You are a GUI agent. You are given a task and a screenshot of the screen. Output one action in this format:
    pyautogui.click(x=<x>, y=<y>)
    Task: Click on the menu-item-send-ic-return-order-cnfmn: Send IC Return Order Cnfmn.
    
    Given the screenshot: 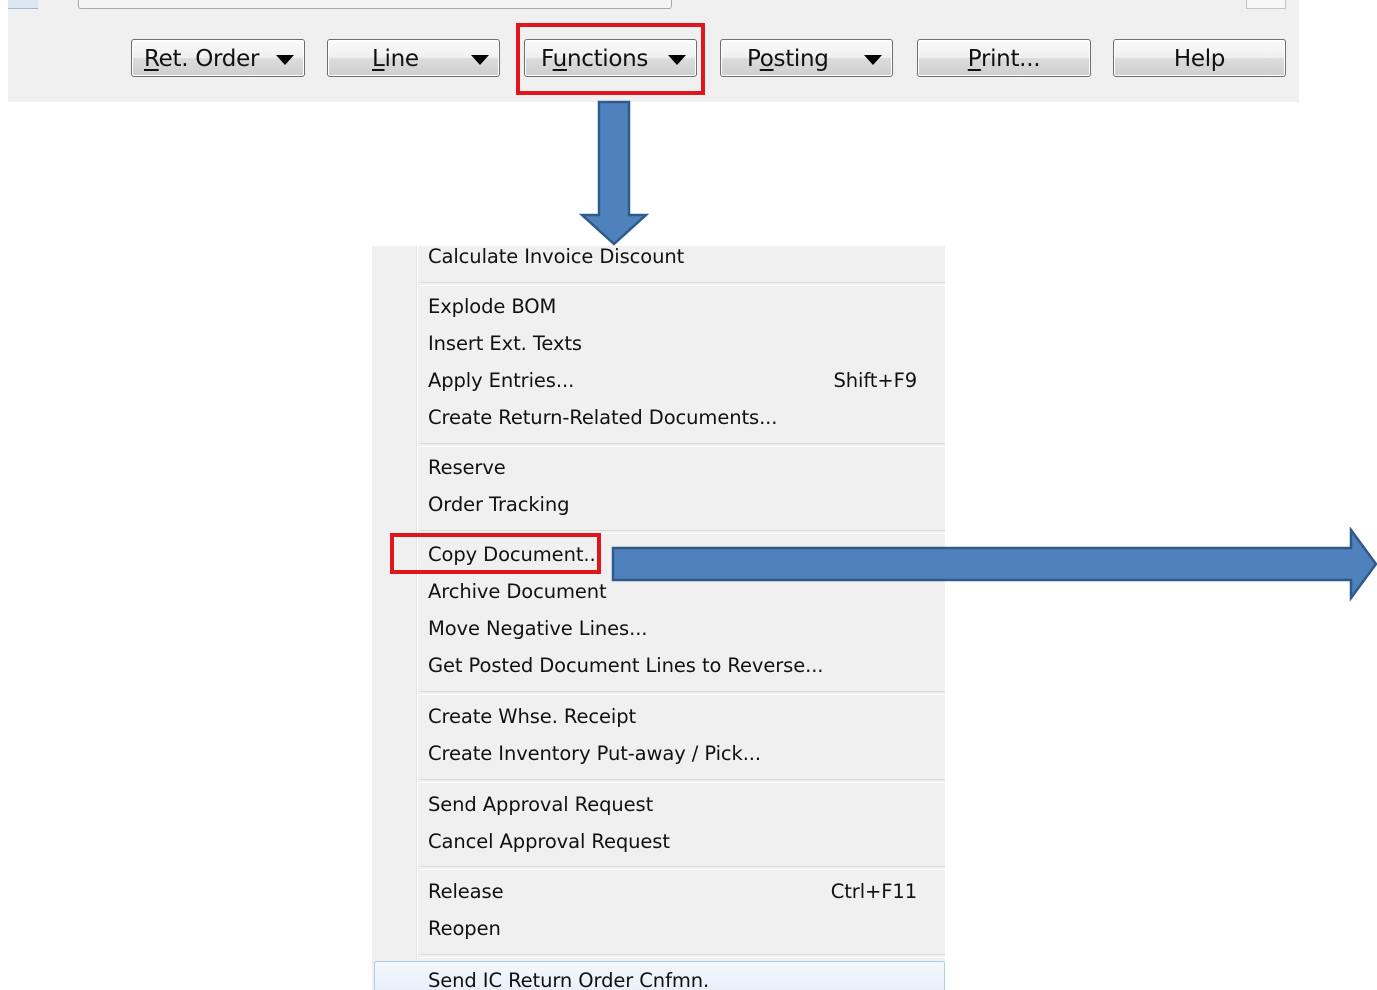 What is the action you would take?
    pyautogui.click(x=659, y=975)
    